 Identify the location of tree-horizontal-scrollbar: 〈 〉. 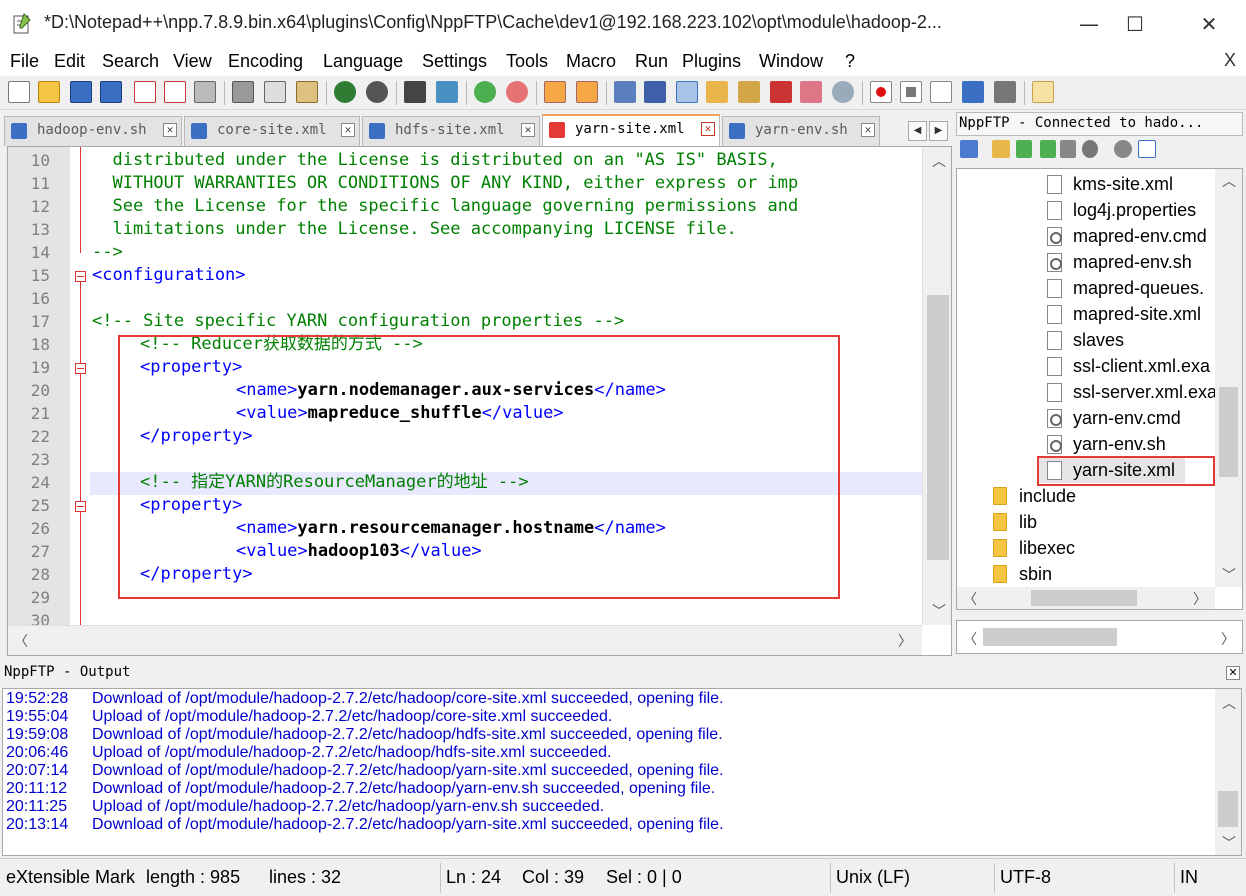
(1086, 598).